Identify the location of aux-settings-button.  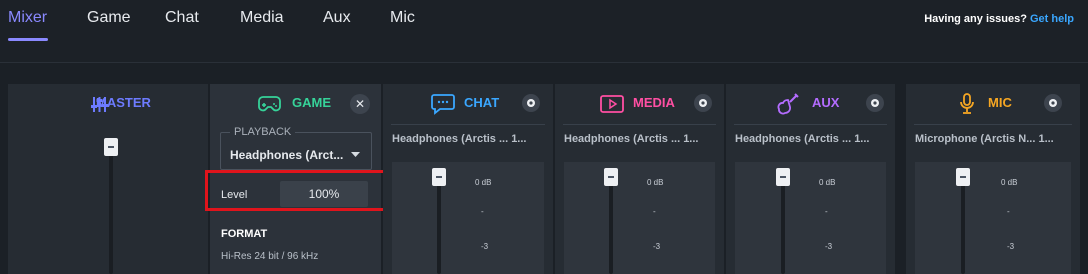
(875, 103).